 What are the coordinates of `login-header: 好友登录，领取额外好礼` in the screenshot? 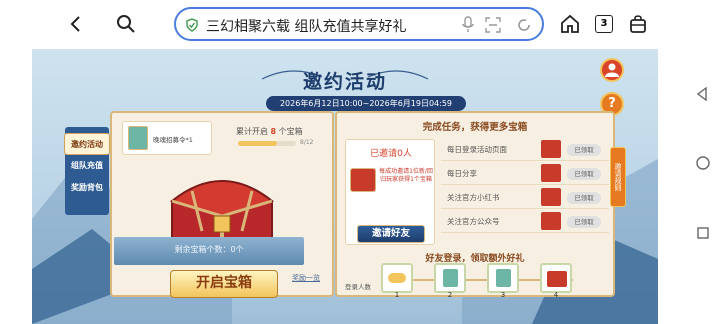 It's located at (475, 259).